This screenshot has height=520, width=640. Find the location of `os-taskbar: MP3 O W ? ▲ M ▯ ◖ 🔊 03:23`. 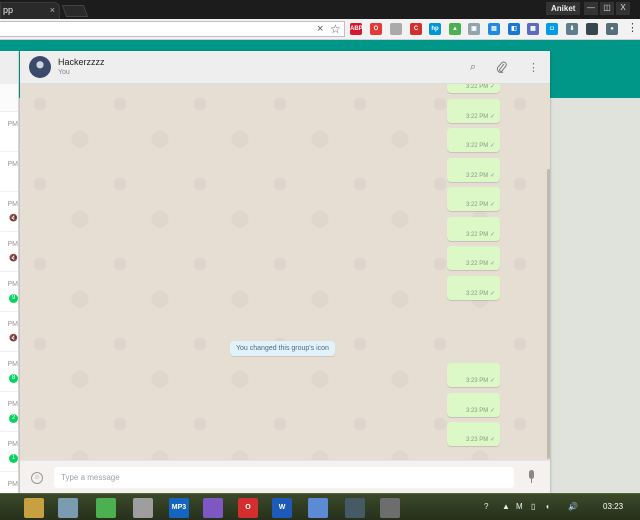

os-taskbar: MP3 O W ? ▲ M ▯ ◖ 🔊 03:23 is located at coordinates (320, 506).